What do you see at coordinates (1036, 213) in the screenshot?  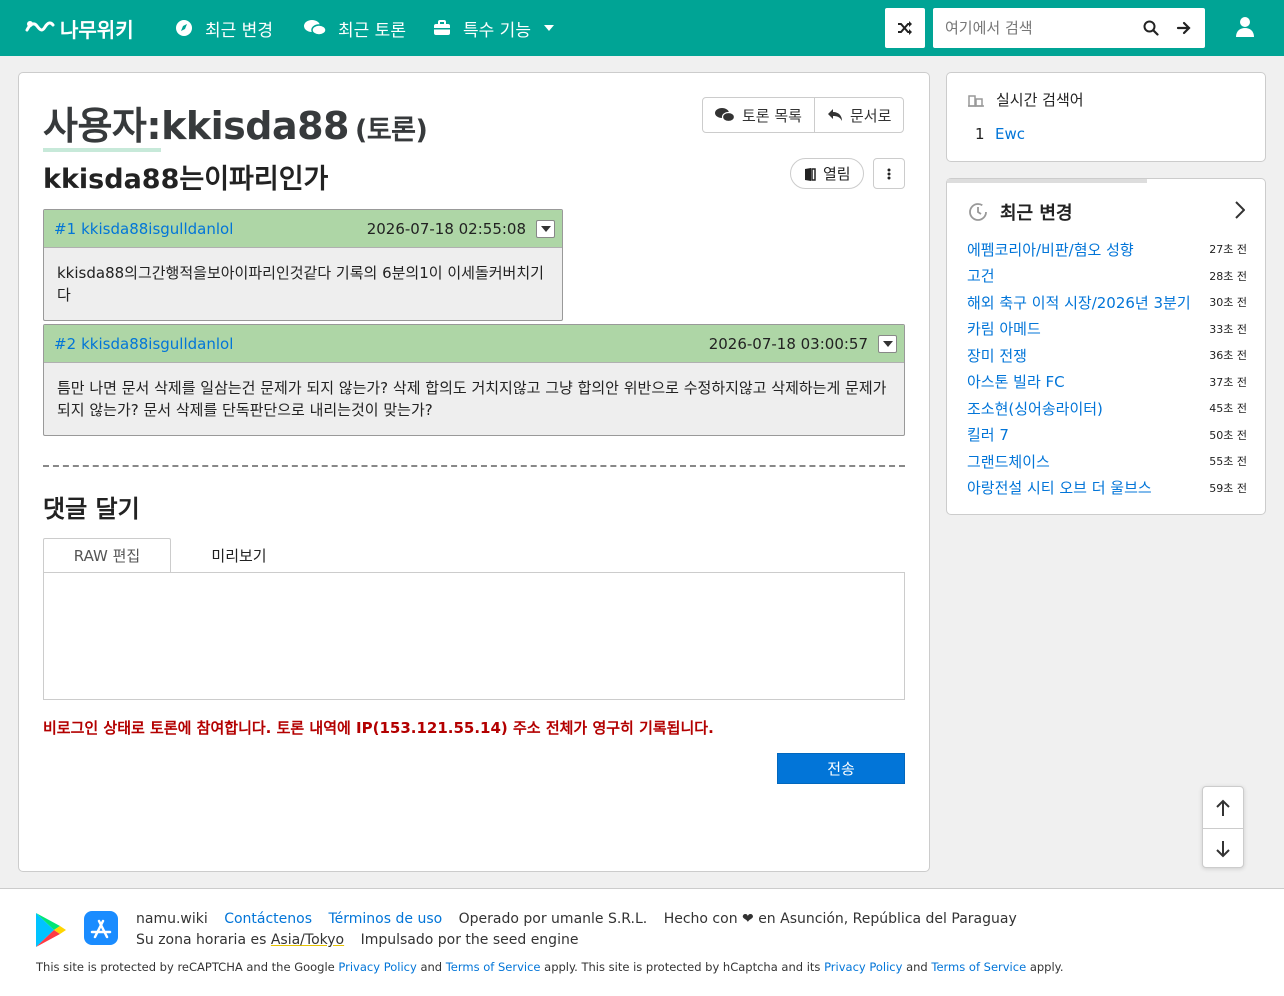 I see `recent-changes-title: 최근 변경` at bounding box center [1036, 213].